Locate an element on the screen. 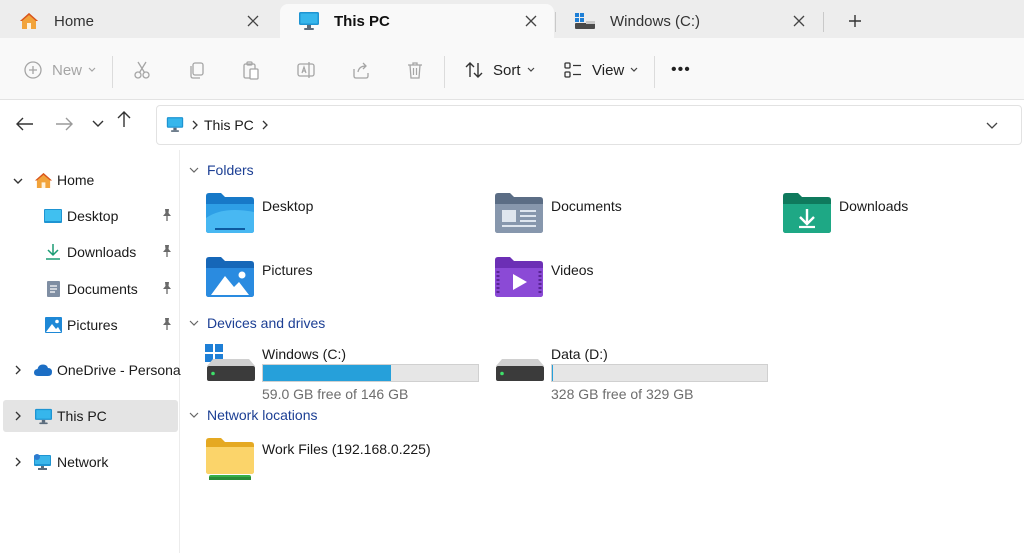 The image size is (1024, 553). tab-label: This PC is located at coordinates (362, 21).